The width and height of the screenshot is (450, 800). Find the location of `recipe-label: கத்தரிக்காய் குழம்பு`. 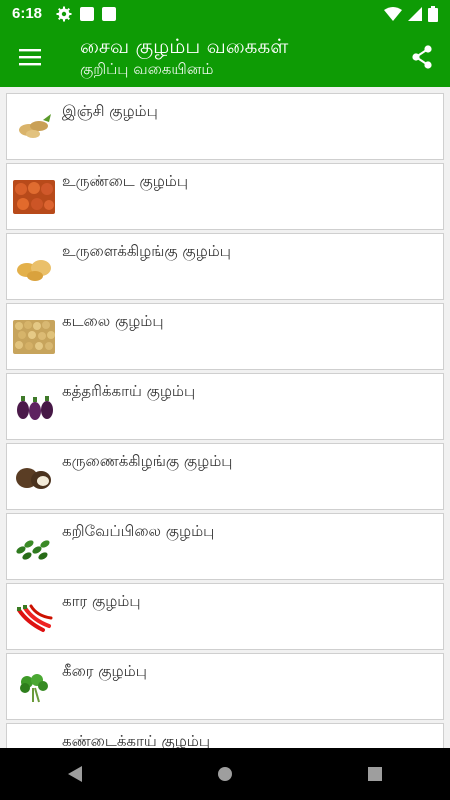

recipe-label: கத்தரிக்காய் குழம்பு is located at coordinates (129, 391).